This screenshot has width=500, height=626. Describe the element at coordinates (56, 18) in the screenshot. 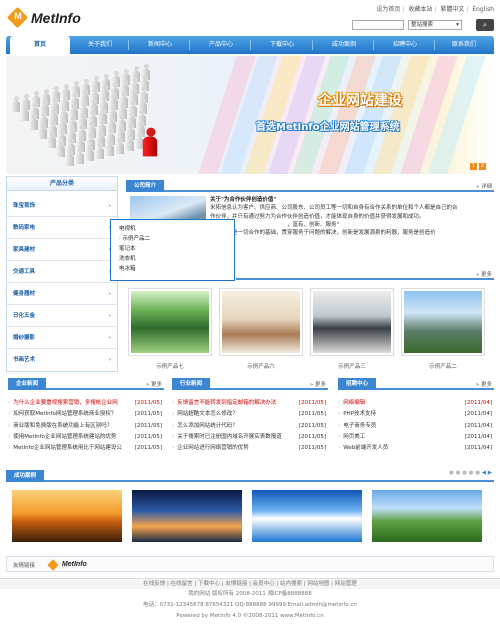

I see `logo-text: MetInfo` at that location.